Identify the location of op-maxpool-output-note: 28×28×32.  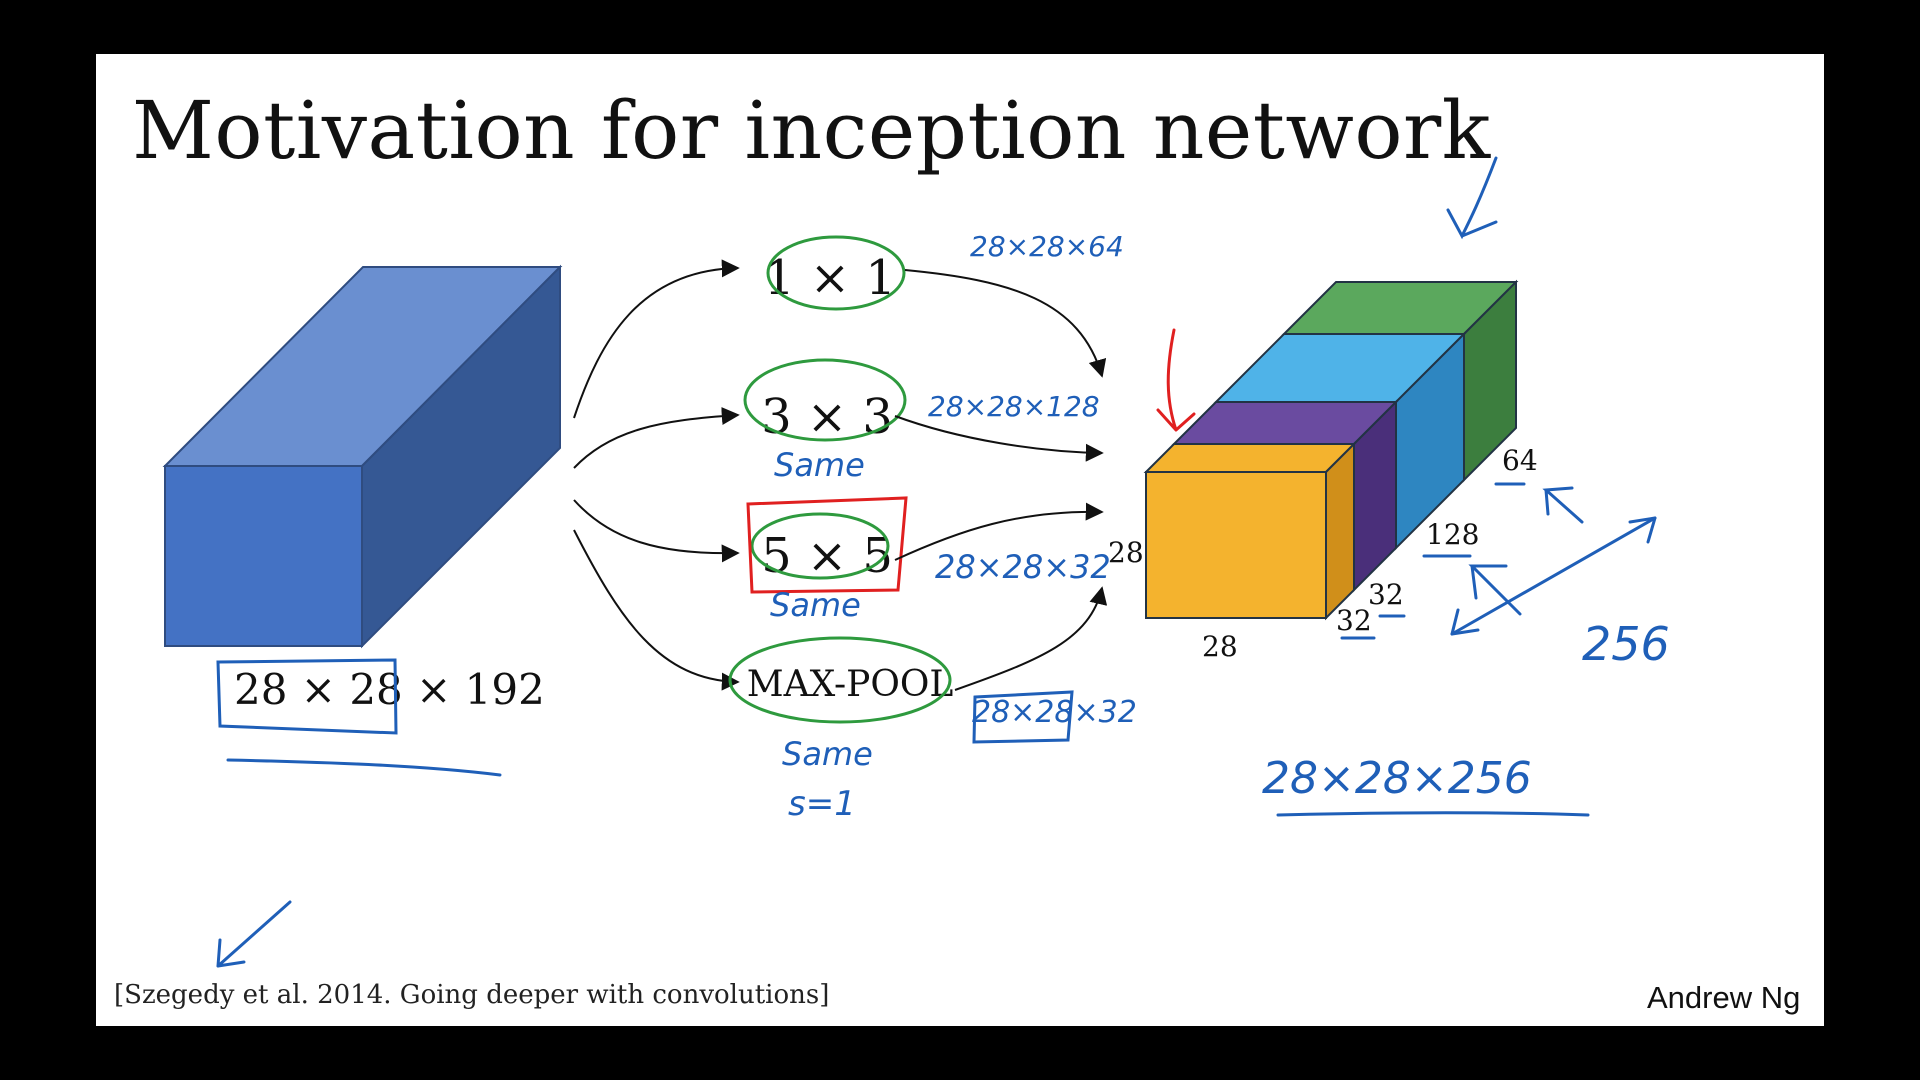
(1054, 712).